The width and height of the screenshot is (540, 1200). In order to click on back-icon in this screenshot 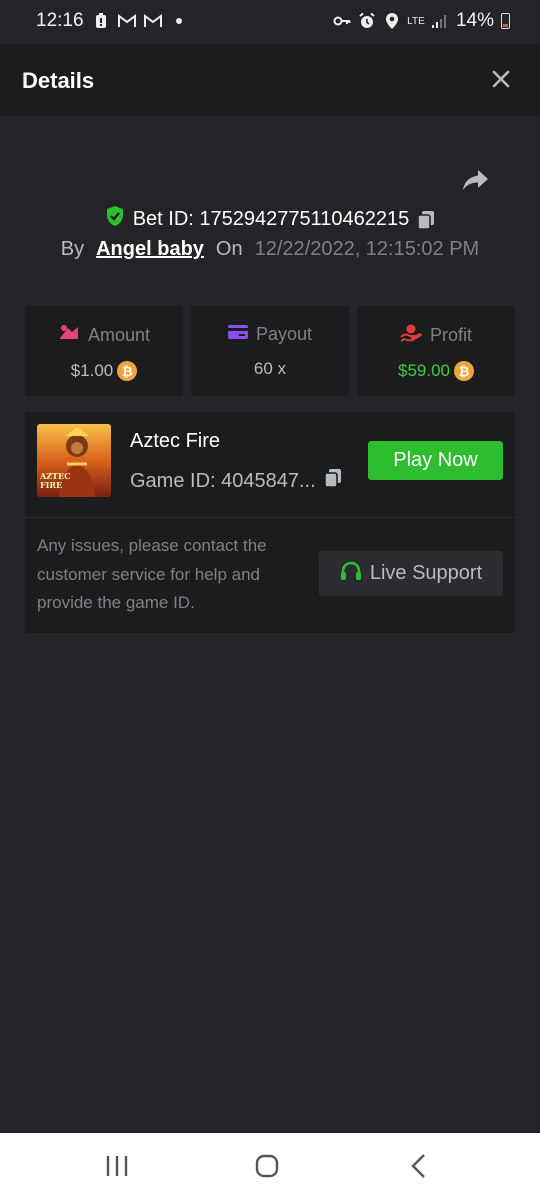, I will do `click(421, 1167)`.